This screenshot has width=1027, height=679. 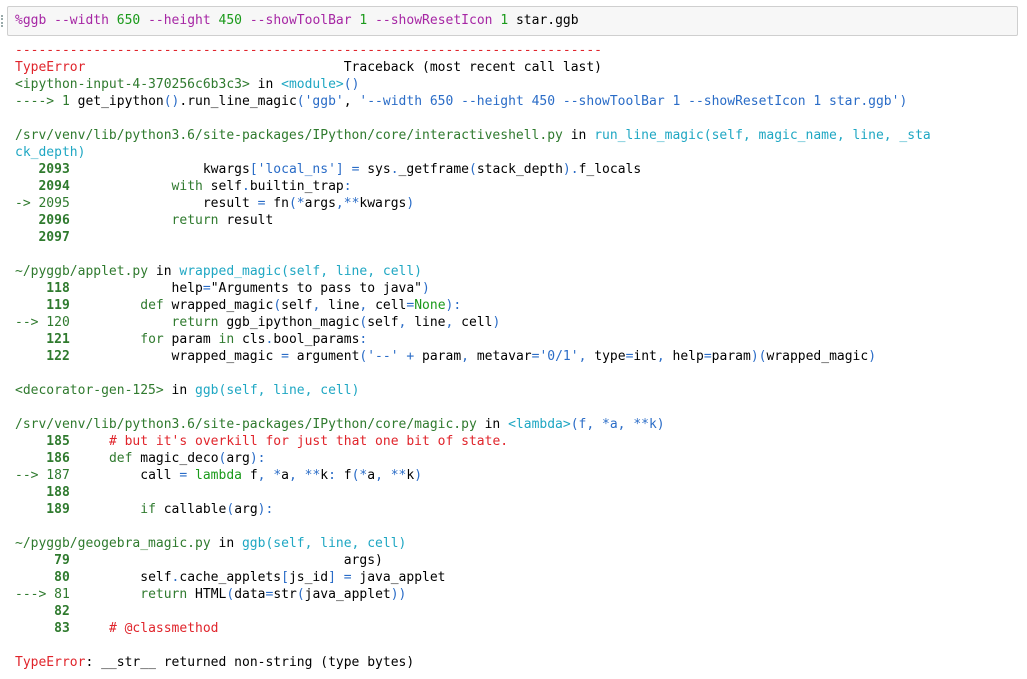 What do you see at coordinates (250, 594) in the screenshot?
I see `traceback-token: data` at bounding box center [250, 594].